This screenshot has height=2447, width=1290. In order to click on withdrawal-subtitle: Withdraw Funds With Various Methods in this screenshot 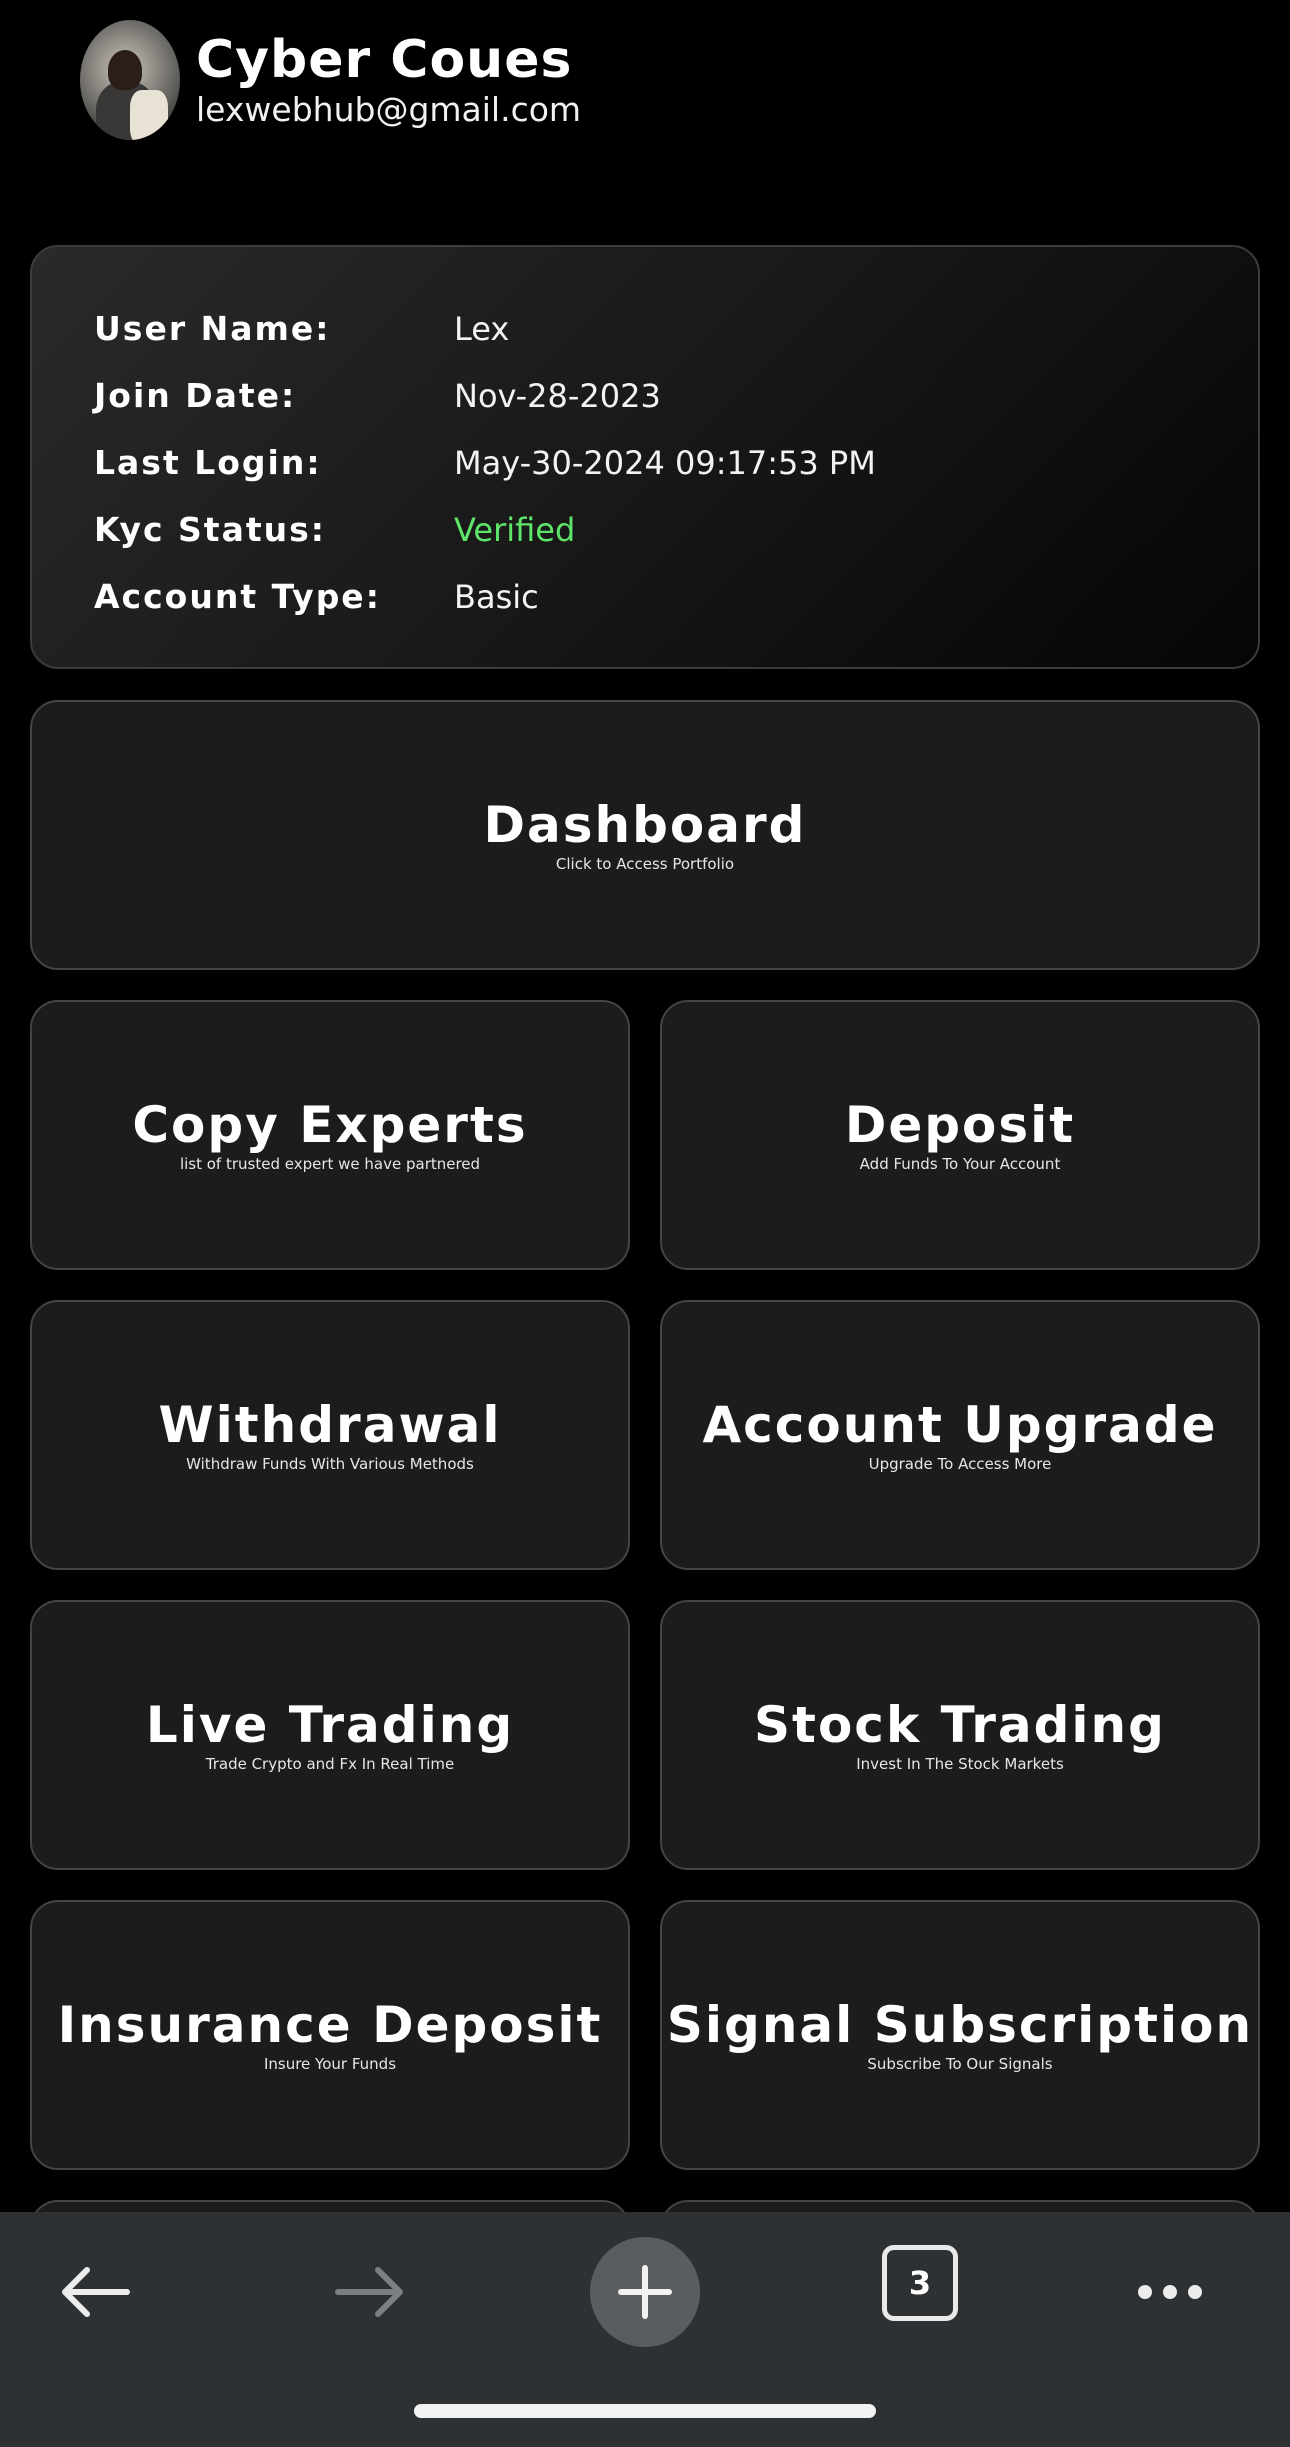, I will do `click(330, 1464)`.